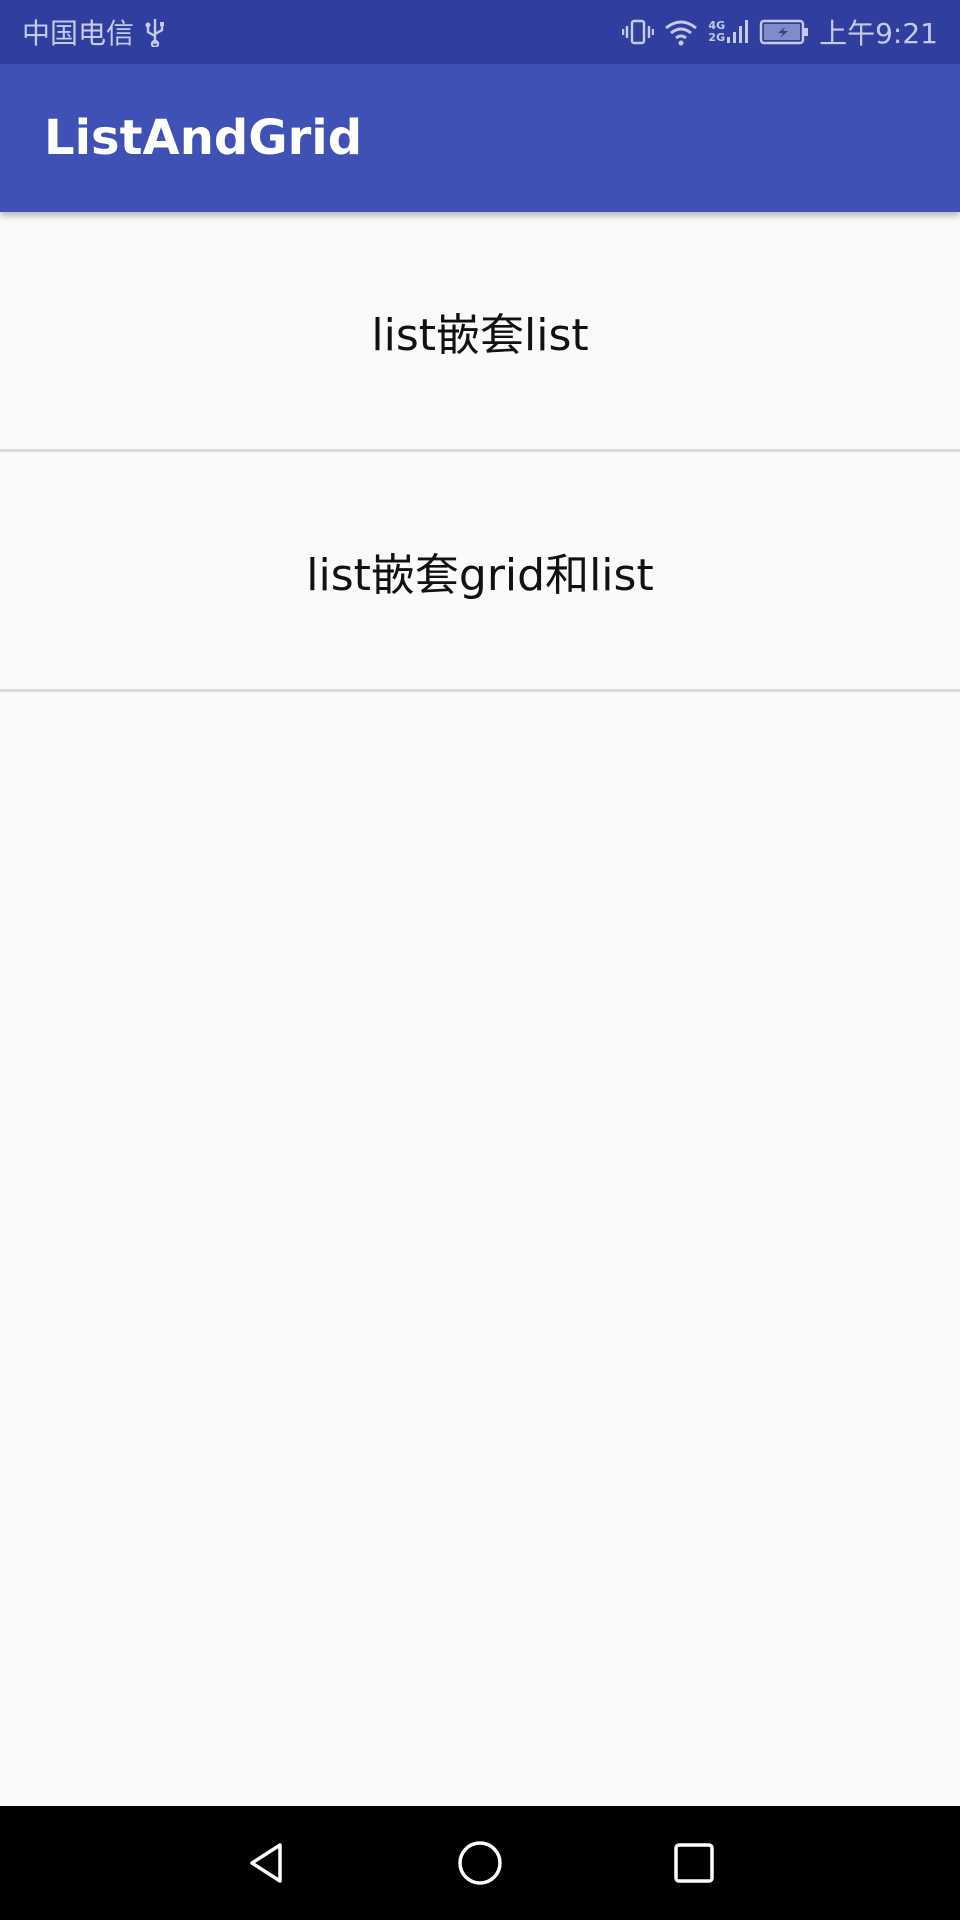 The width and height of the screenshot is (960, 1920). Describe the element at coordinates (480, 32) in the screenshot. I see `status-bar: 中国电信 4G 2G 上午9:21` at that location.